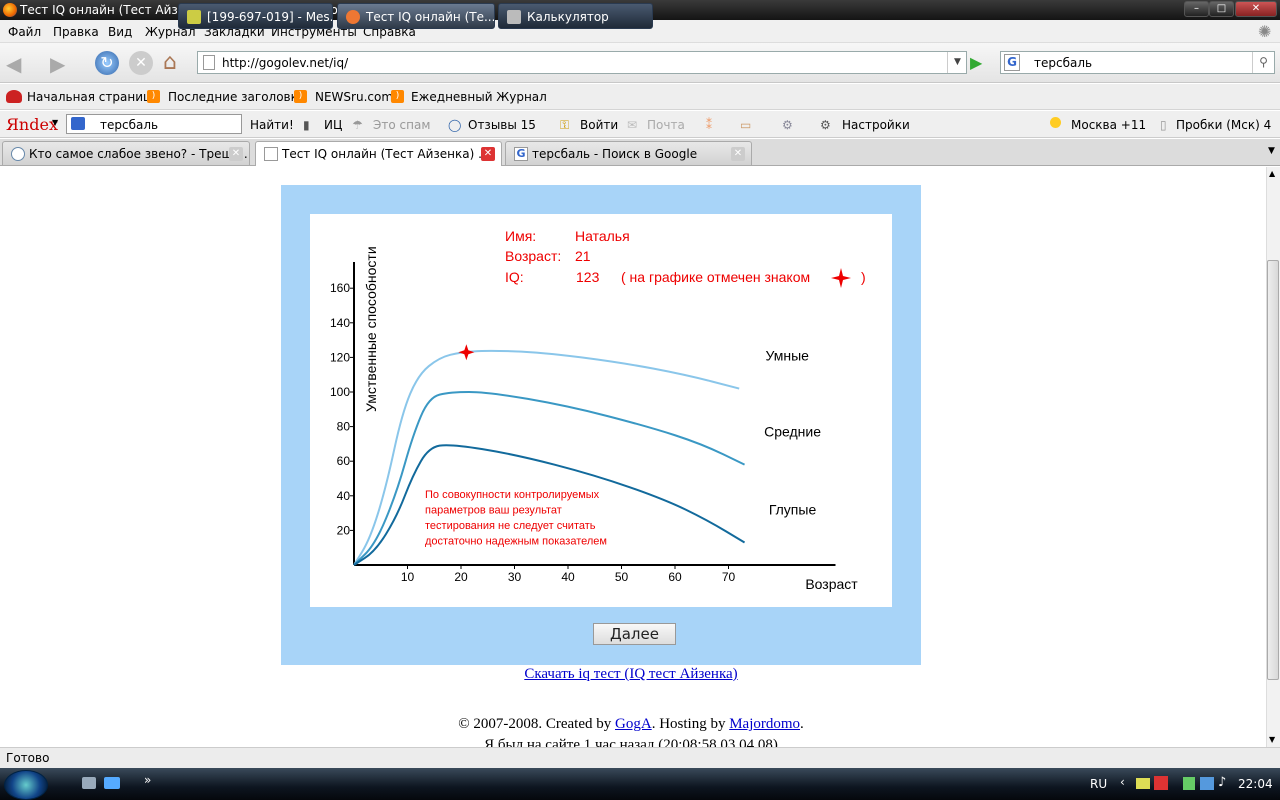  I want to click on yandex-login: Войти, so click(599, 125).